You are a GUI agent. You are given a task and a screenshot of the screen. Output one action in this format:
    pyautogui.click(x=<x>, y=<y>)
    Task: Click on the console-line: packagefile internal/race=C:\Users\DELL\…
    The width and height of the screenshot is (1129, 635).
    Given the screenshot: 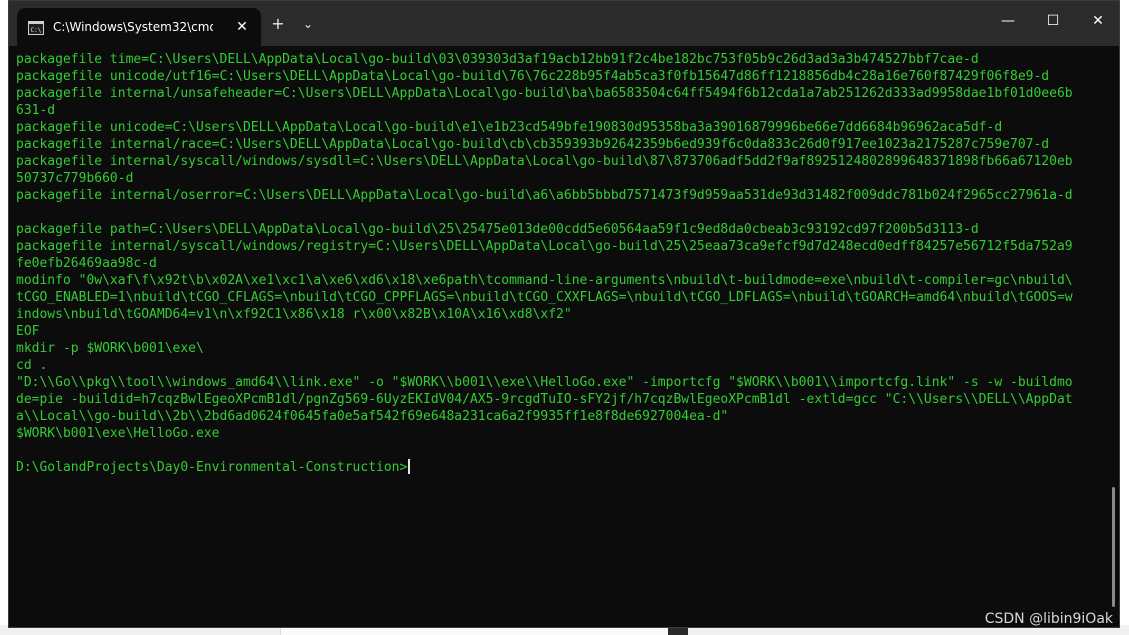 What is the action you would take?
    pyautogui.click(x=533, y=144)
    